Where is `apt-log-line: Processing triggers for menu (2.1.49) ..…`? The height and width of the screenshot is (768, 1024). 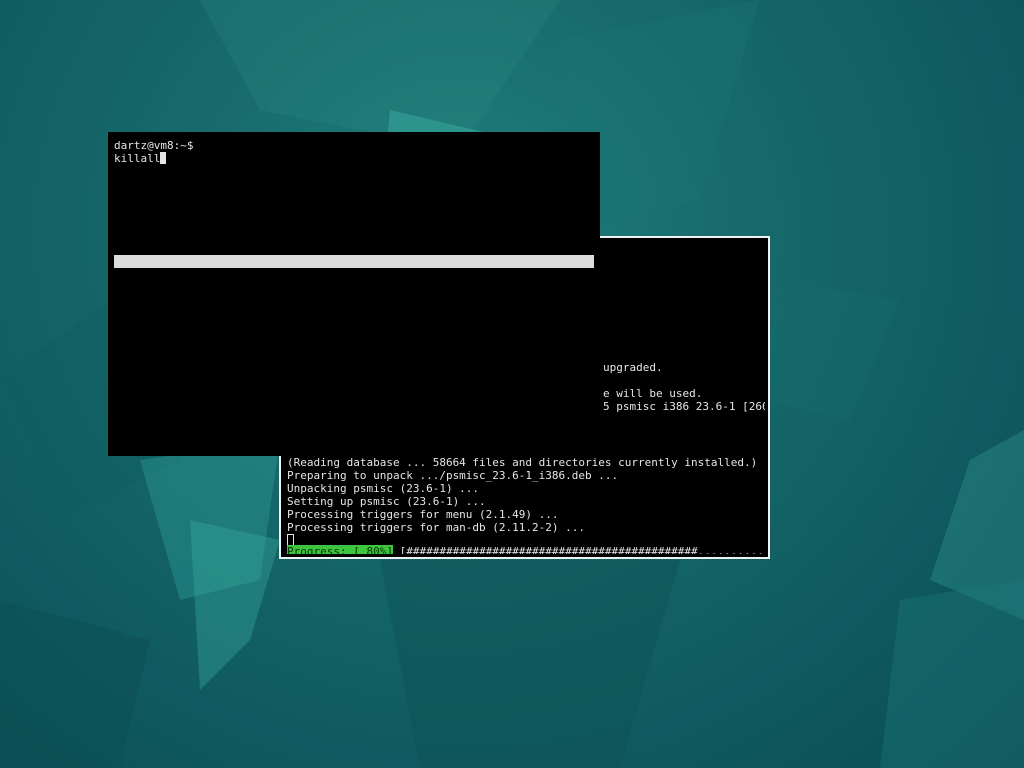
apt-log-line: Processing triggers for menu (2.1.49) ..… is located at coordinates (423, 514).